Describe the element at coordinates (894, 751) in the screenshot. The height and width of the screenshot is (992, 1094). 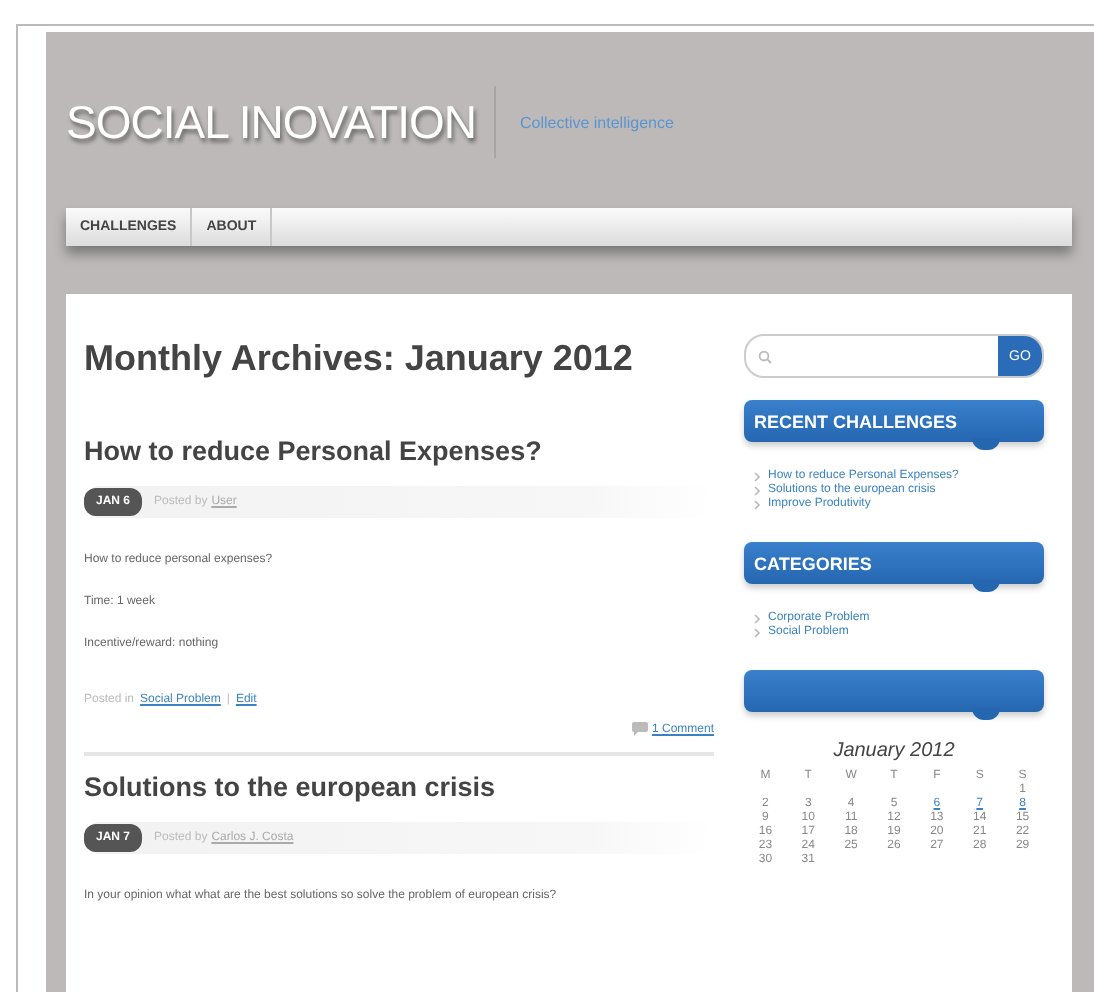
I see `calendar-caption: January 2012` at that location.